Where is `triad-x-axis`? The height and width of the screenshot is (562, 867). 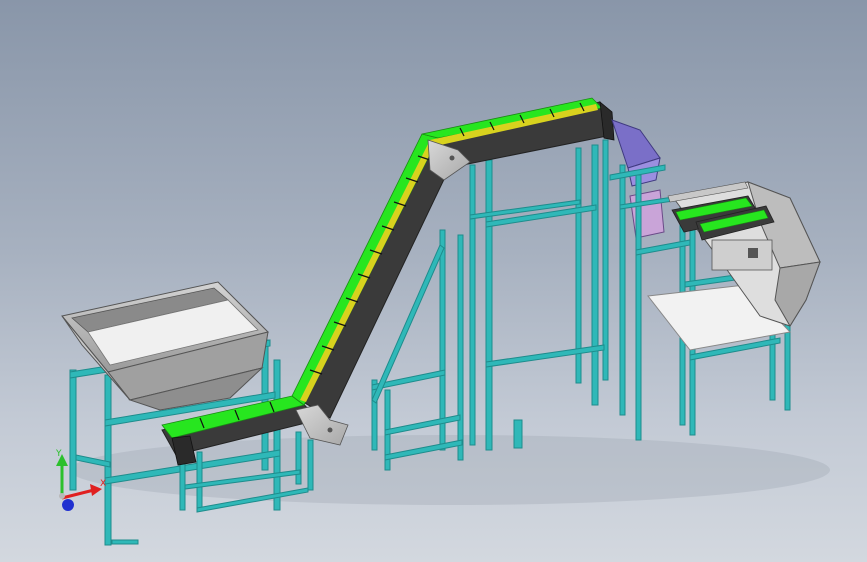 triad-x-axis is located at coordinates (78, 494).